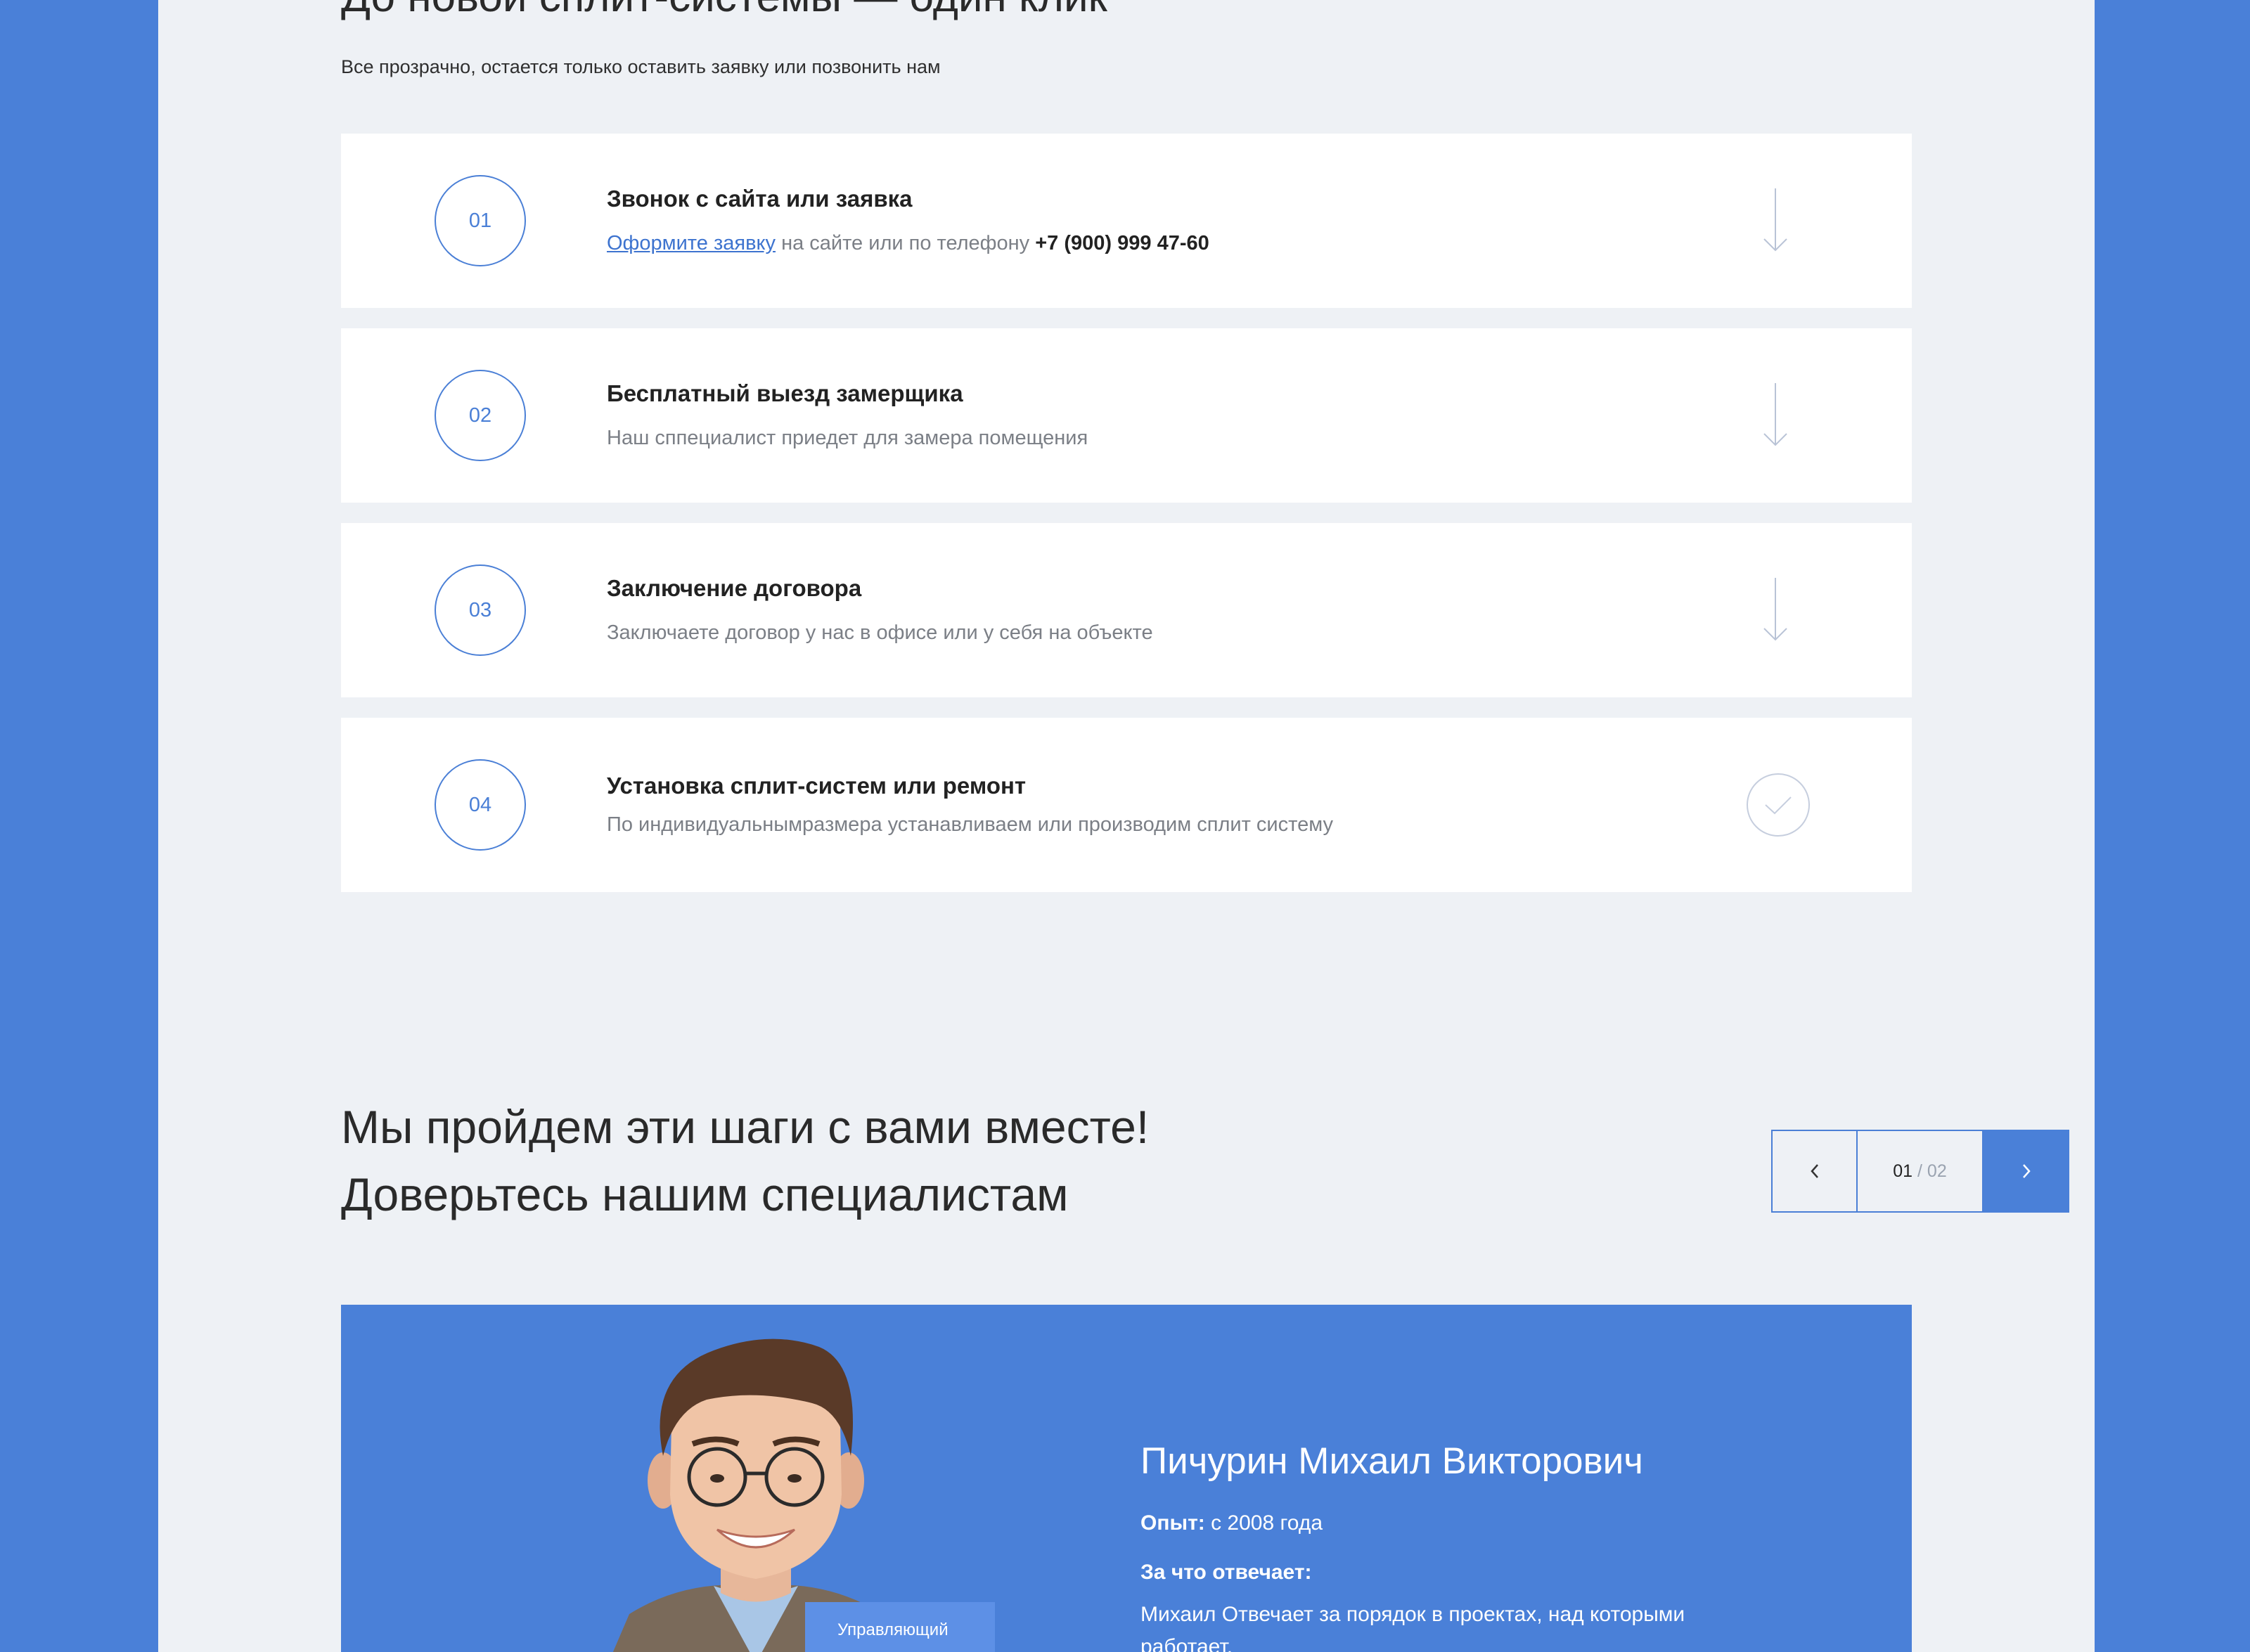  Describe the element at coordinates (481, 415) in the screenshot. I see `step-number: 02` at that location.